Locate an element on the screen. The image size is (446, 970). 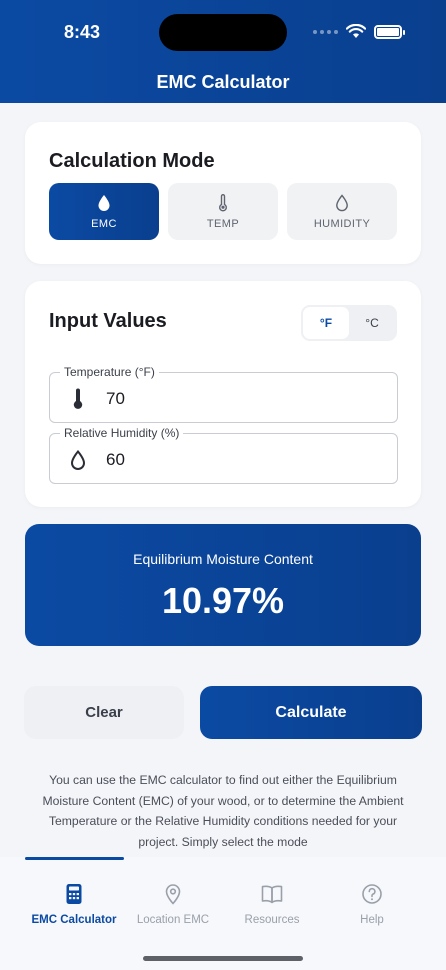
calculation-mode-card: Calculation Mode EMC TEMP HUMIDITY is located at coordinates (223, 193).